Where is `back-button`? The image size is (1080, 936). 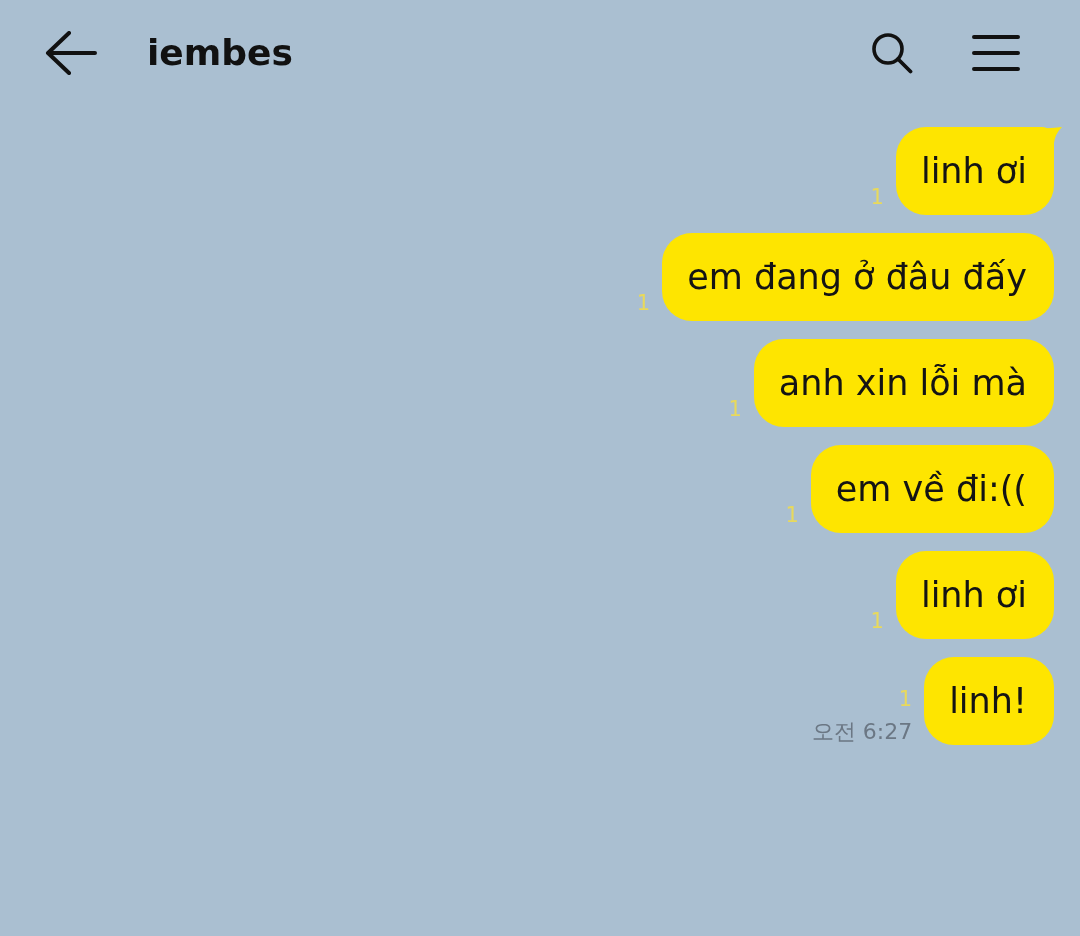
back-button is located at coordinates (71, 52).